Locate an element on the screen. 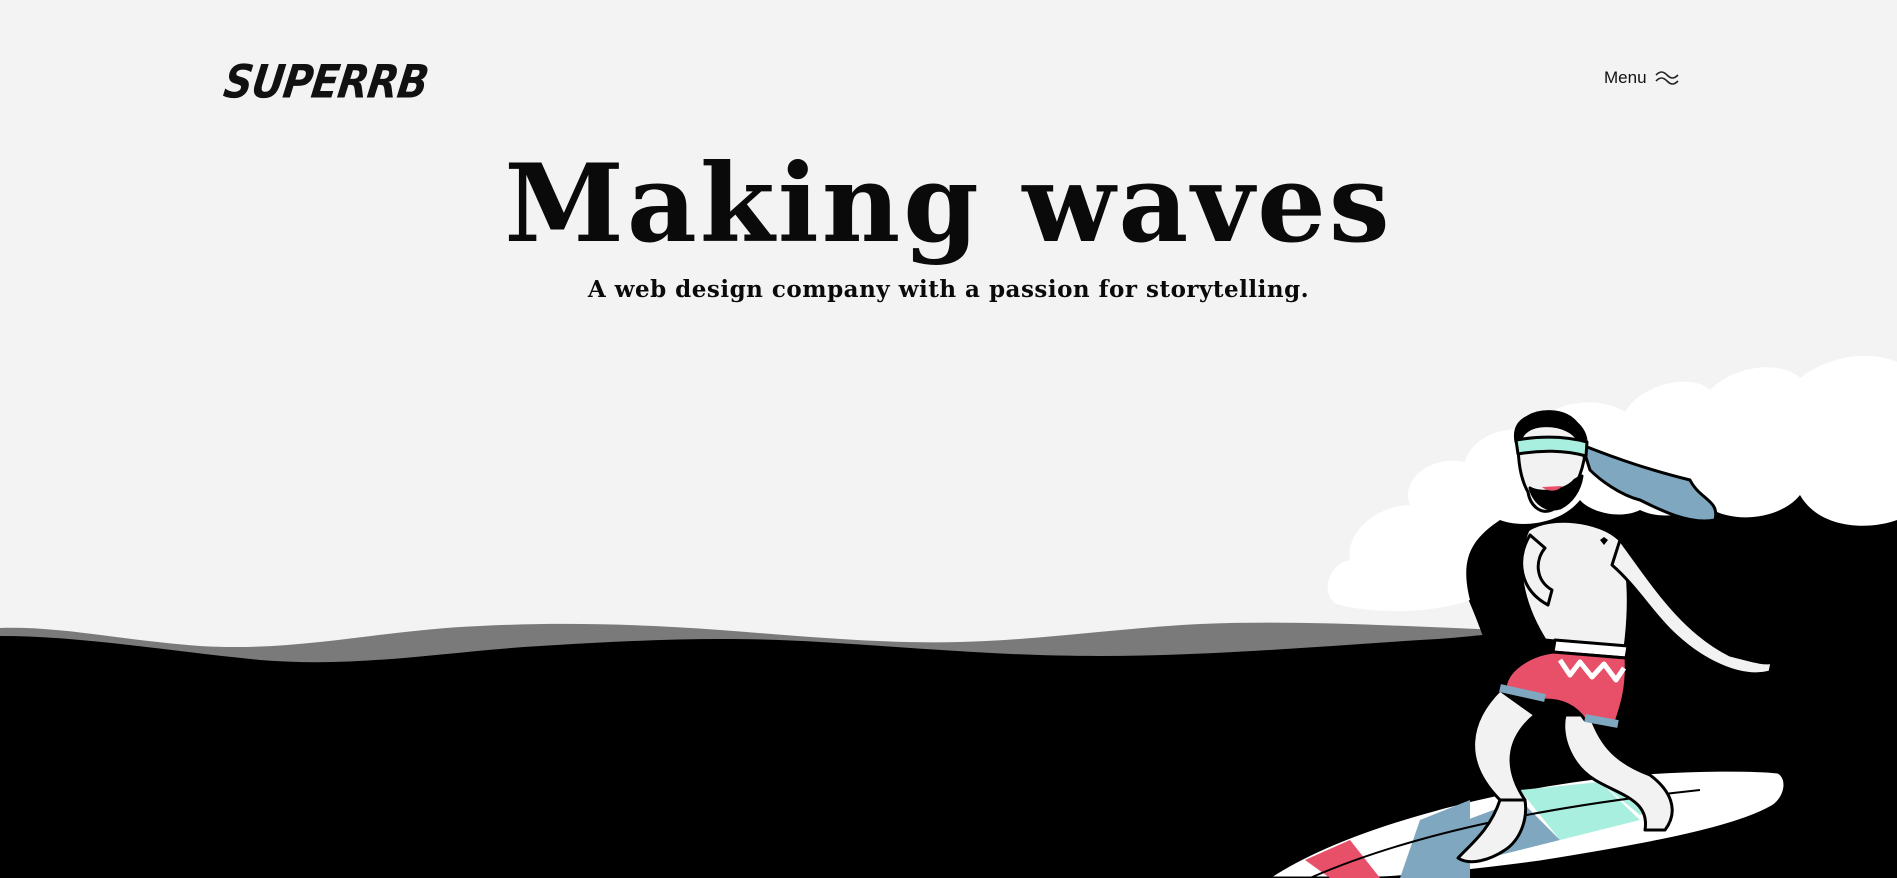 Image resolution: width=1897 pixels, height=878 pixels. hero-title: Making waves is located at coordinates (948, 204).